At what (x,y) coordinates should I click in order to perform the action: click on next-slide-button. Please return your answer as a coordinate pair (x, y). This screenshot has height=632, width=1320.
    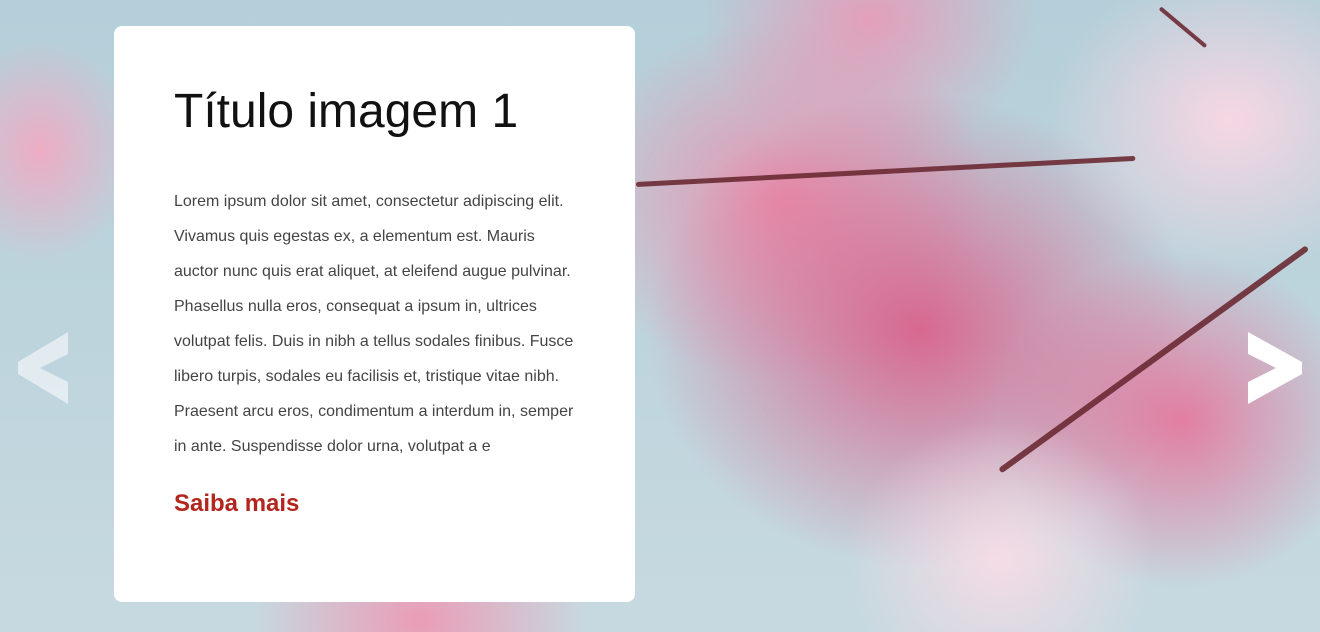
    Looking at the image, I should click on (1274, 368).